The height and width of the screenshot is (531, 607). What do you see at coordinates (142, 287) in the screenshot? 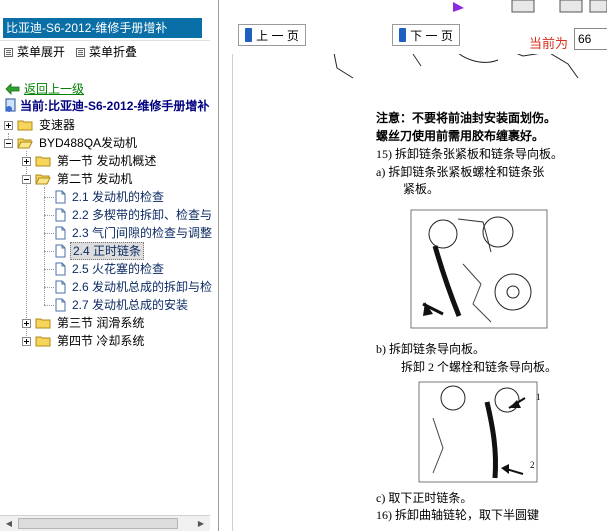
I see `tree-item-label: 2.6 发动机总成的拆卸与检` at bounding box center [142, 287].